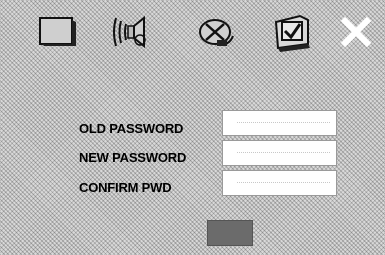 The width and height of the screenshot is (385, 255). I want to click on general-setup-icon, so click(57, 31).